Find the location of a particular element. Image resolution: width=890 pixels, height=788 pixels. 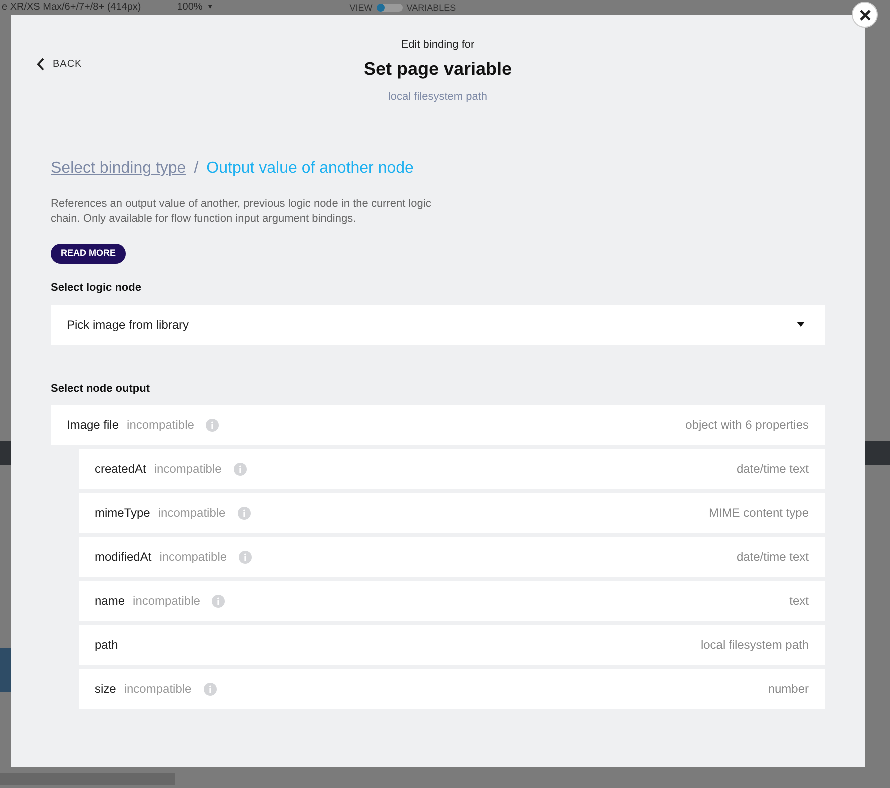

node-output-option: createdAt incompatible date/time text is located at coordinates (452, 469).